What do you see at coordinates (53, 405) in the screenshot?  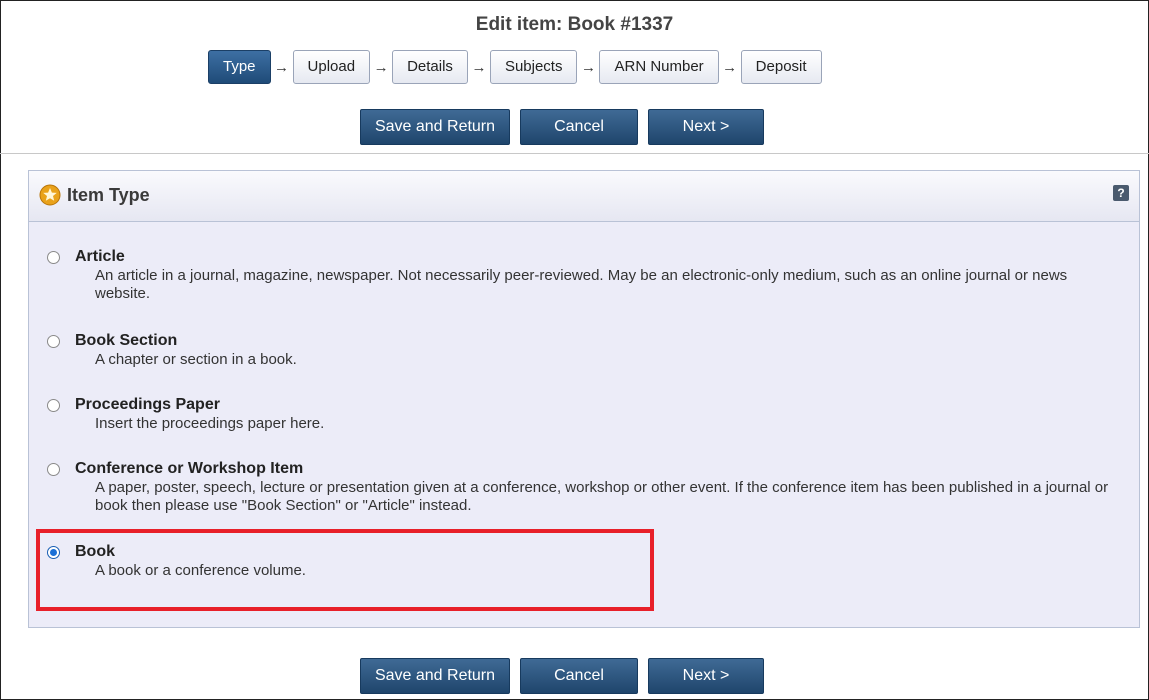 I see `radio-proceedings-paper` at bounding box center [53, 405].